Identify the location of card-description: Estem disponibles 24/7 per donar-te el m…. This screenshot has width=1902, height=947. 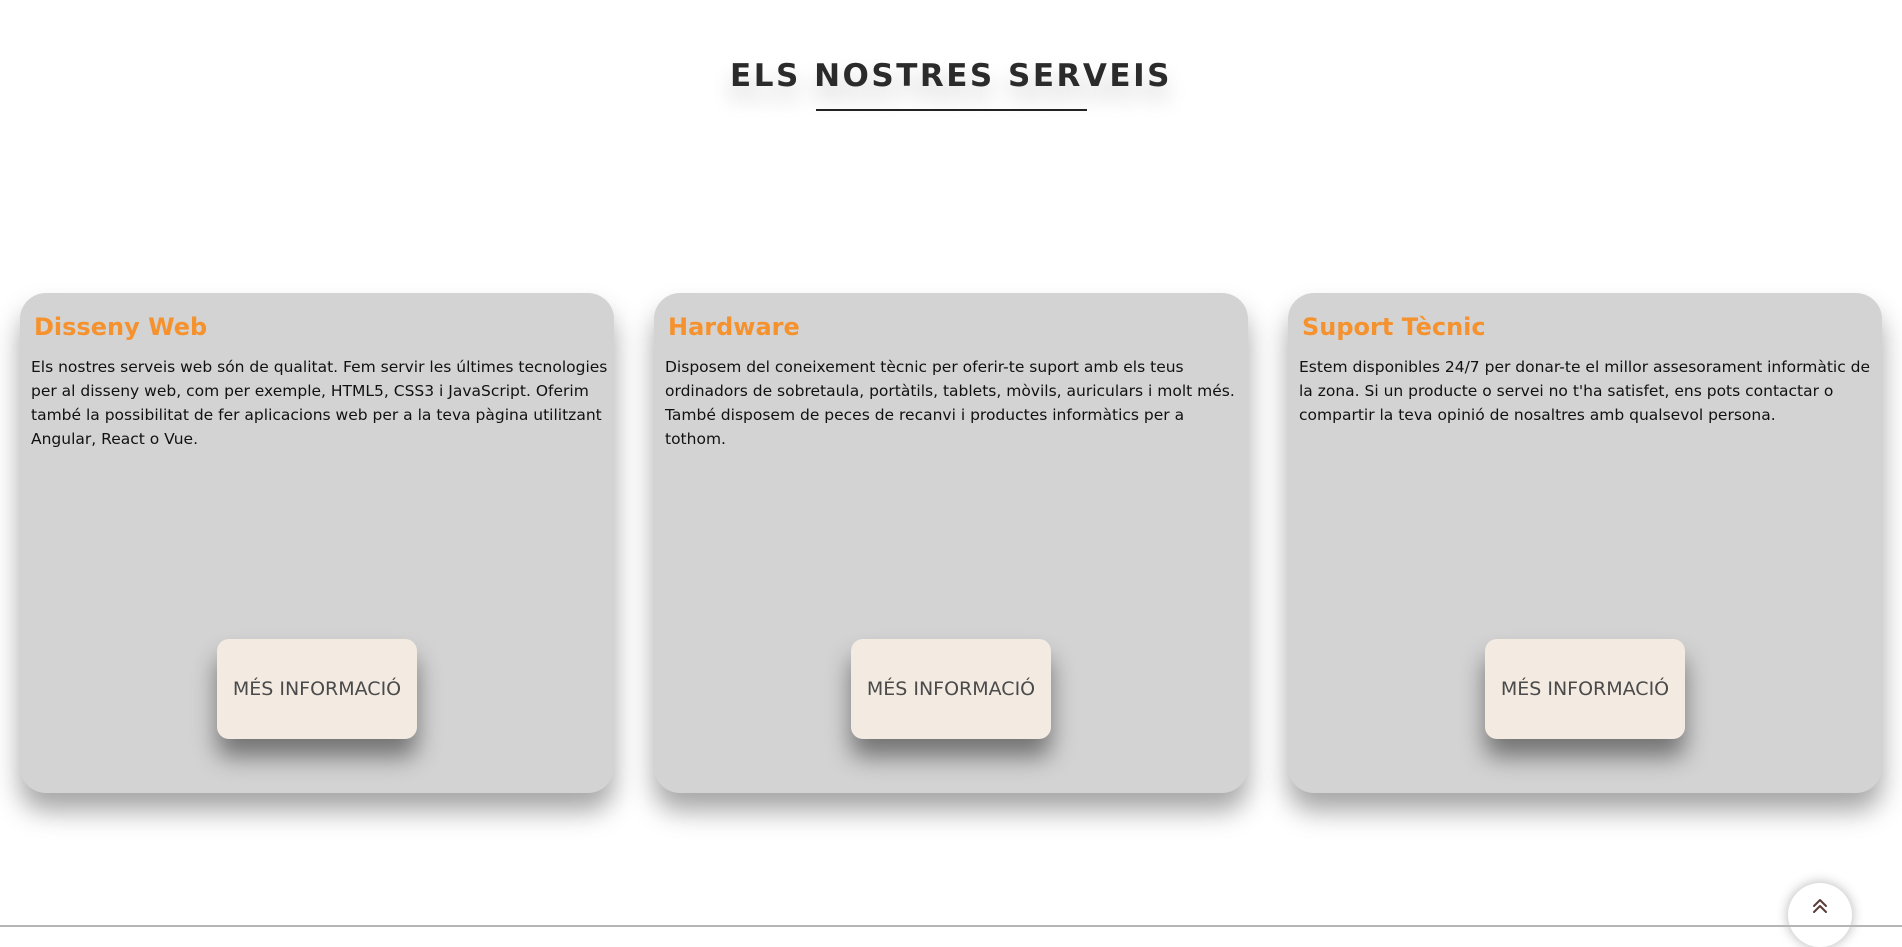
(1585, 391).